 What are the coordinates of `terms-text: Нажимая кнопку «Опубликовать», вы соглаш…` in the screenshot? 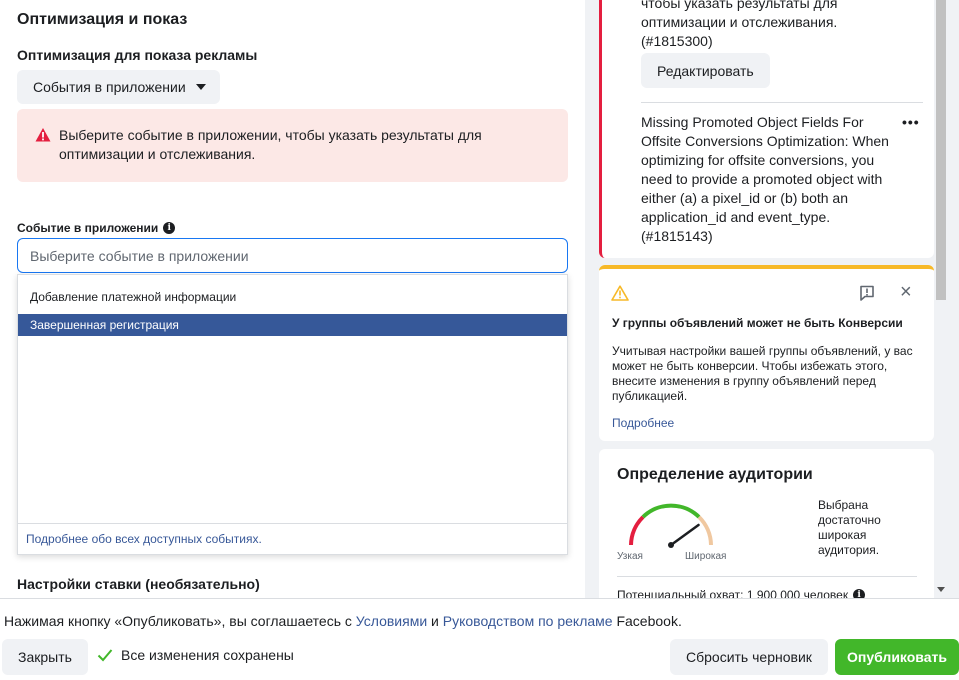 It's located at (343, 621).